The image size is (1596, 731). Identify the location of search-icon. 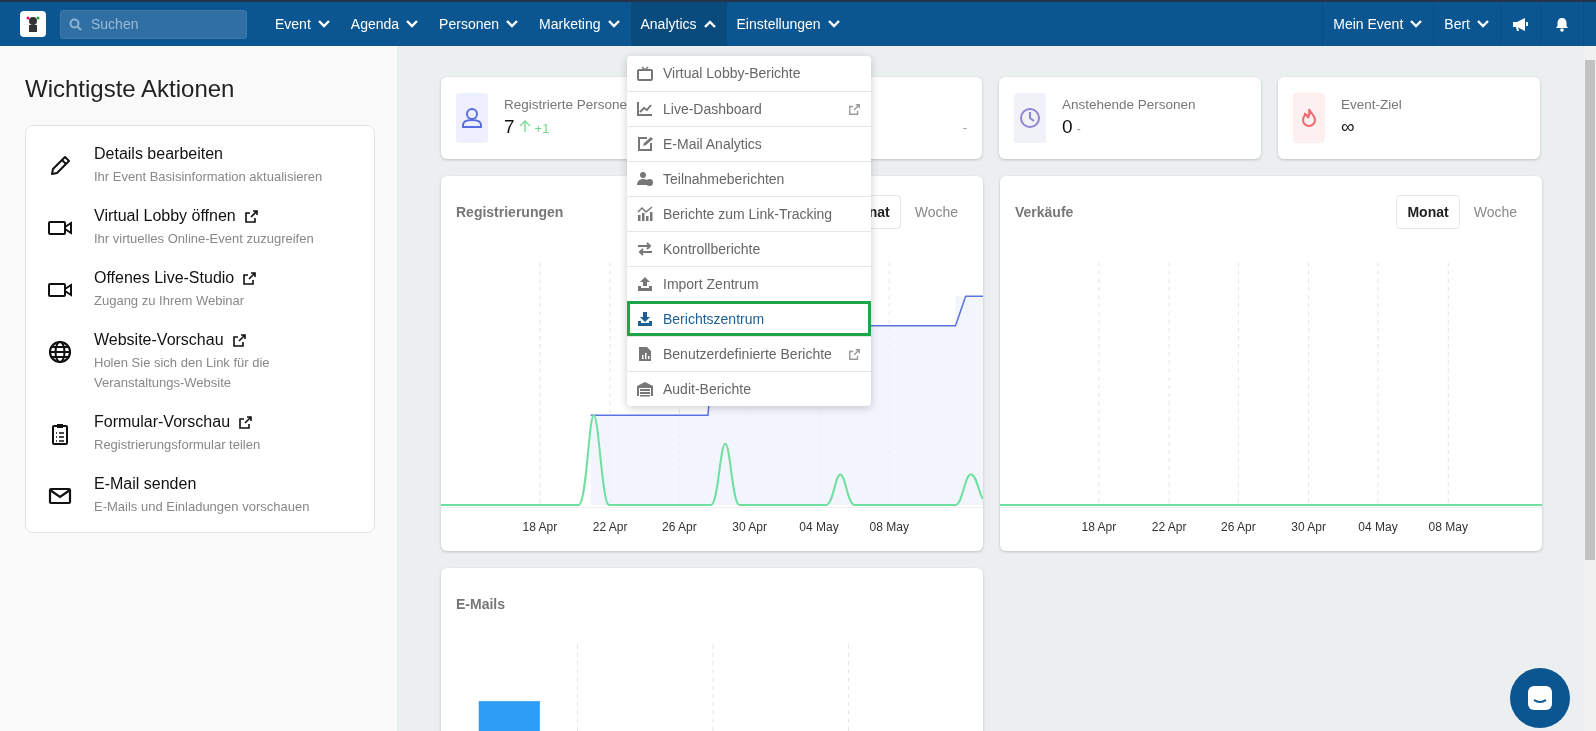
(75, 24).